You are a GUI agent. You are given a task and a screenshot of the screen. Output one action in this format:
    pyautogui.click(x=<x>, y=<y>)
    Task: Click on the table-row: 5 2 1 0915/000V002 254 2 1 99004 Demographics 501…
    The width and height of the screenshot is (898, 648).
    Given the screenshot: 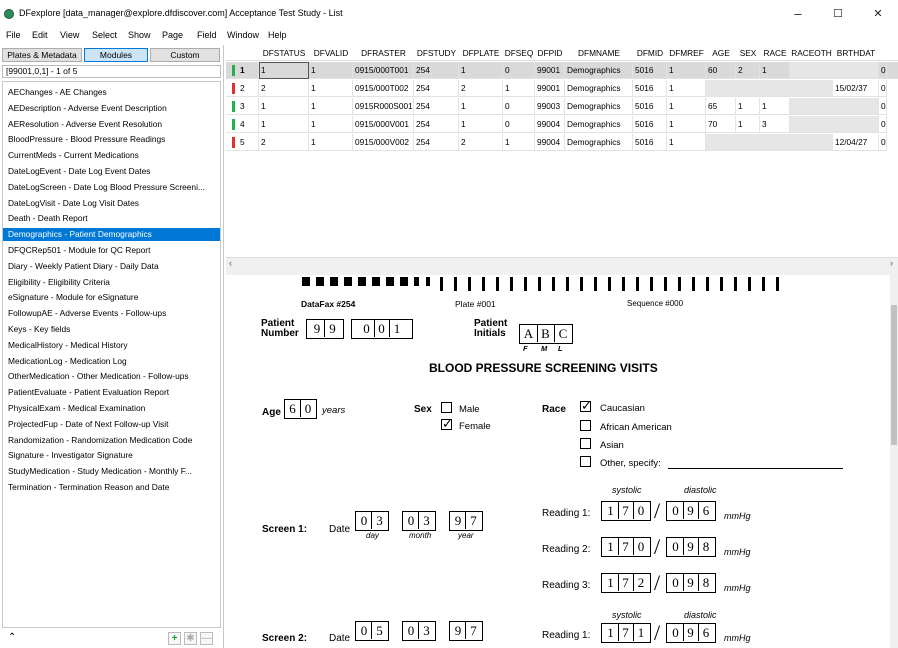 What is the action you would take?
    pyautogui.click(x=562, y=142)
    